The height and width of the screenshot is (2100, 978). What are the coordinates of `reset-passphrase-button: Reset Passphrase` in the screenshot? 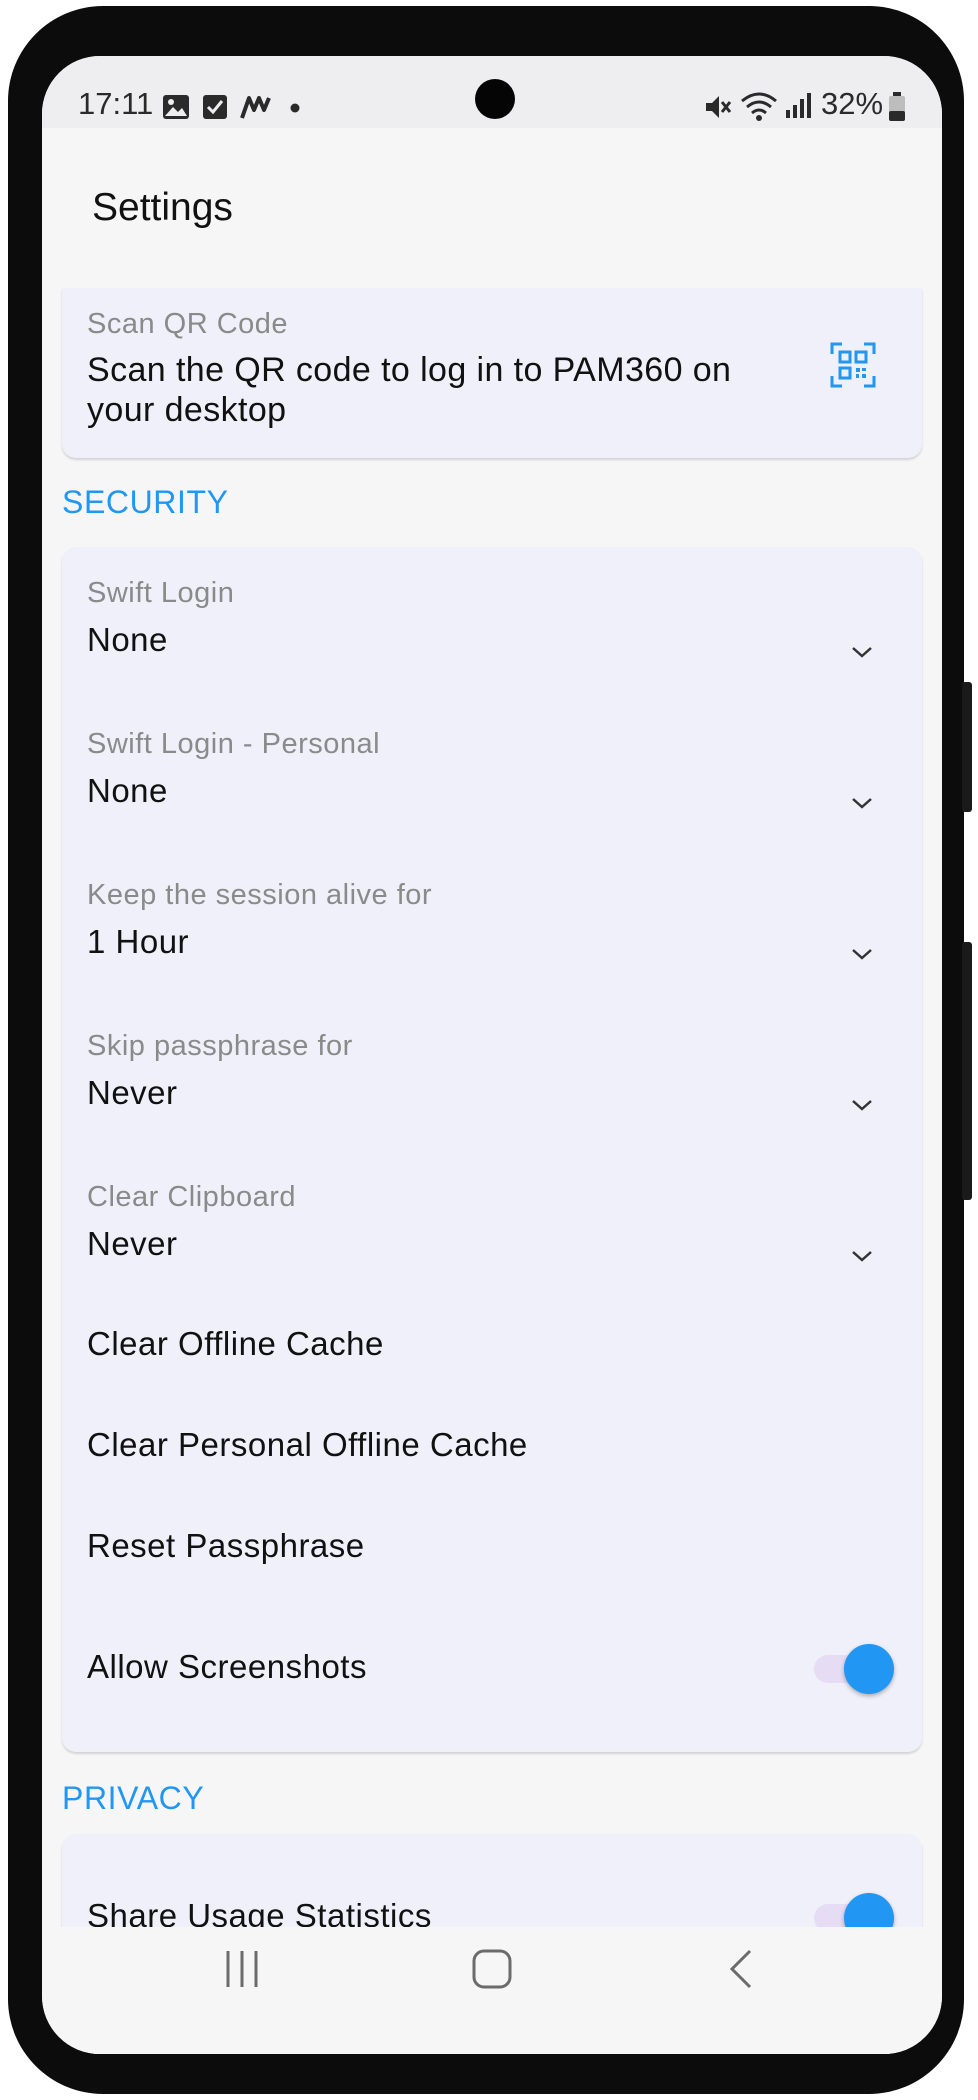 It's located at (226, 1546).